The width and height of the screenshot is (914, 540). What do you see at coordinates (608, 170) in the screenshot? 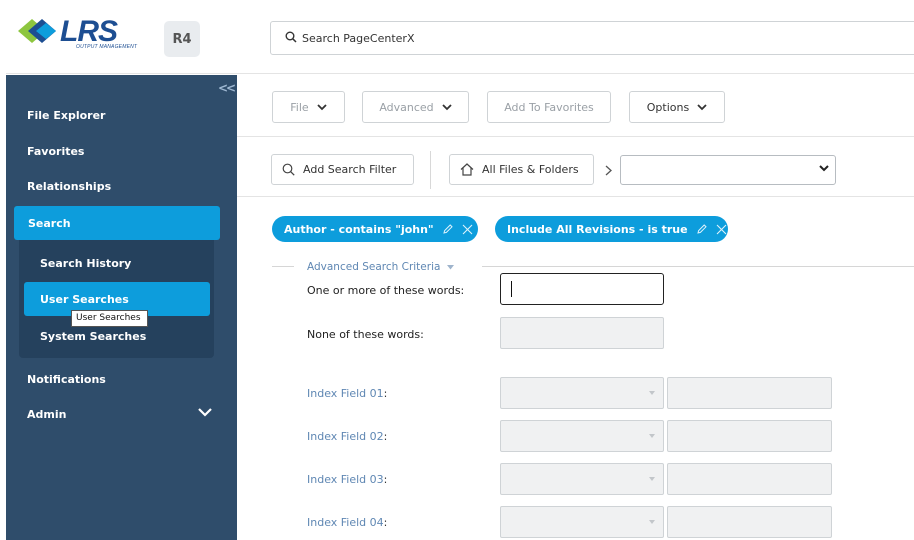
I see `chevron-right-icon` at bounding box center [608, 170].